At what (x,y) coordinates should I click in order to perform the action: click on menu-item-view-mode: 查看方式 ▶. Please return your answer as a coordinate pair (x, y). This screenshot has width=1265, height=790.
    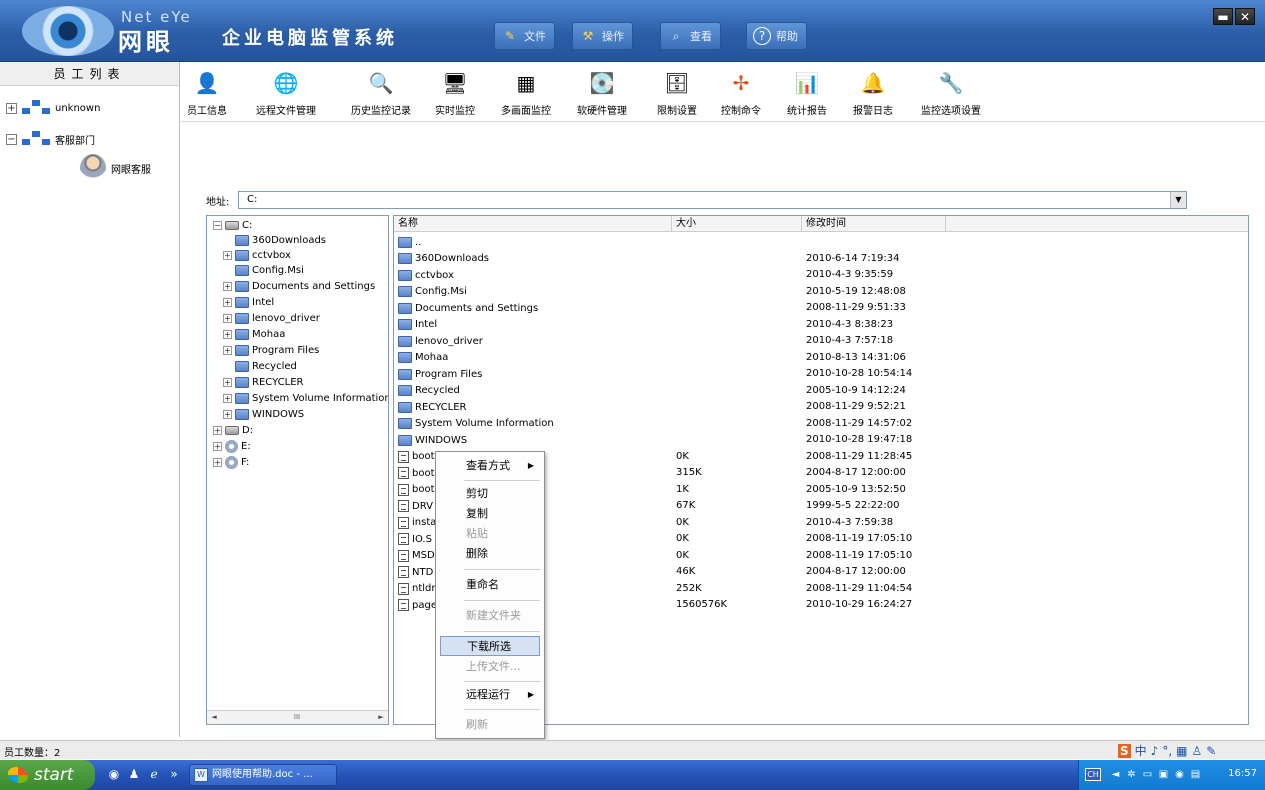
    Looking at the image, I should click on (490, 466).